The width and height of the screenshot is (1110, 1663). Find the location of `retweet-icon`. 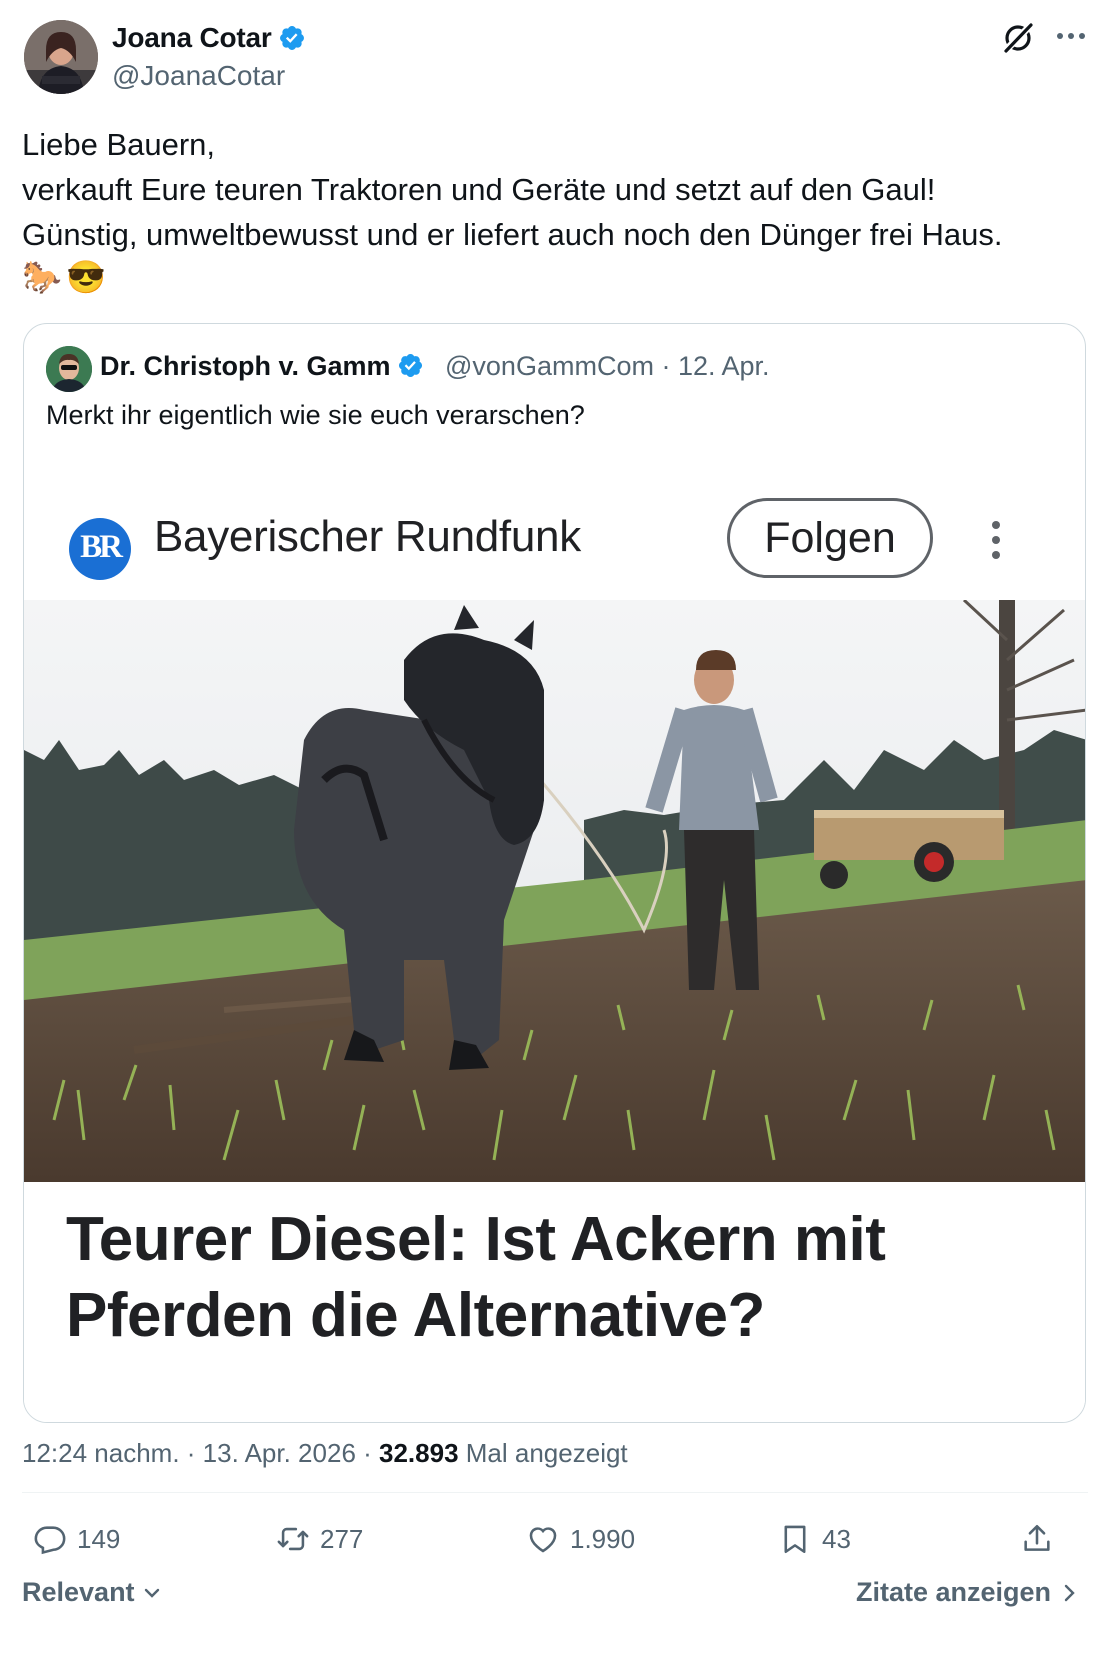

retweet-icon is located at coordinates (293, 1539).